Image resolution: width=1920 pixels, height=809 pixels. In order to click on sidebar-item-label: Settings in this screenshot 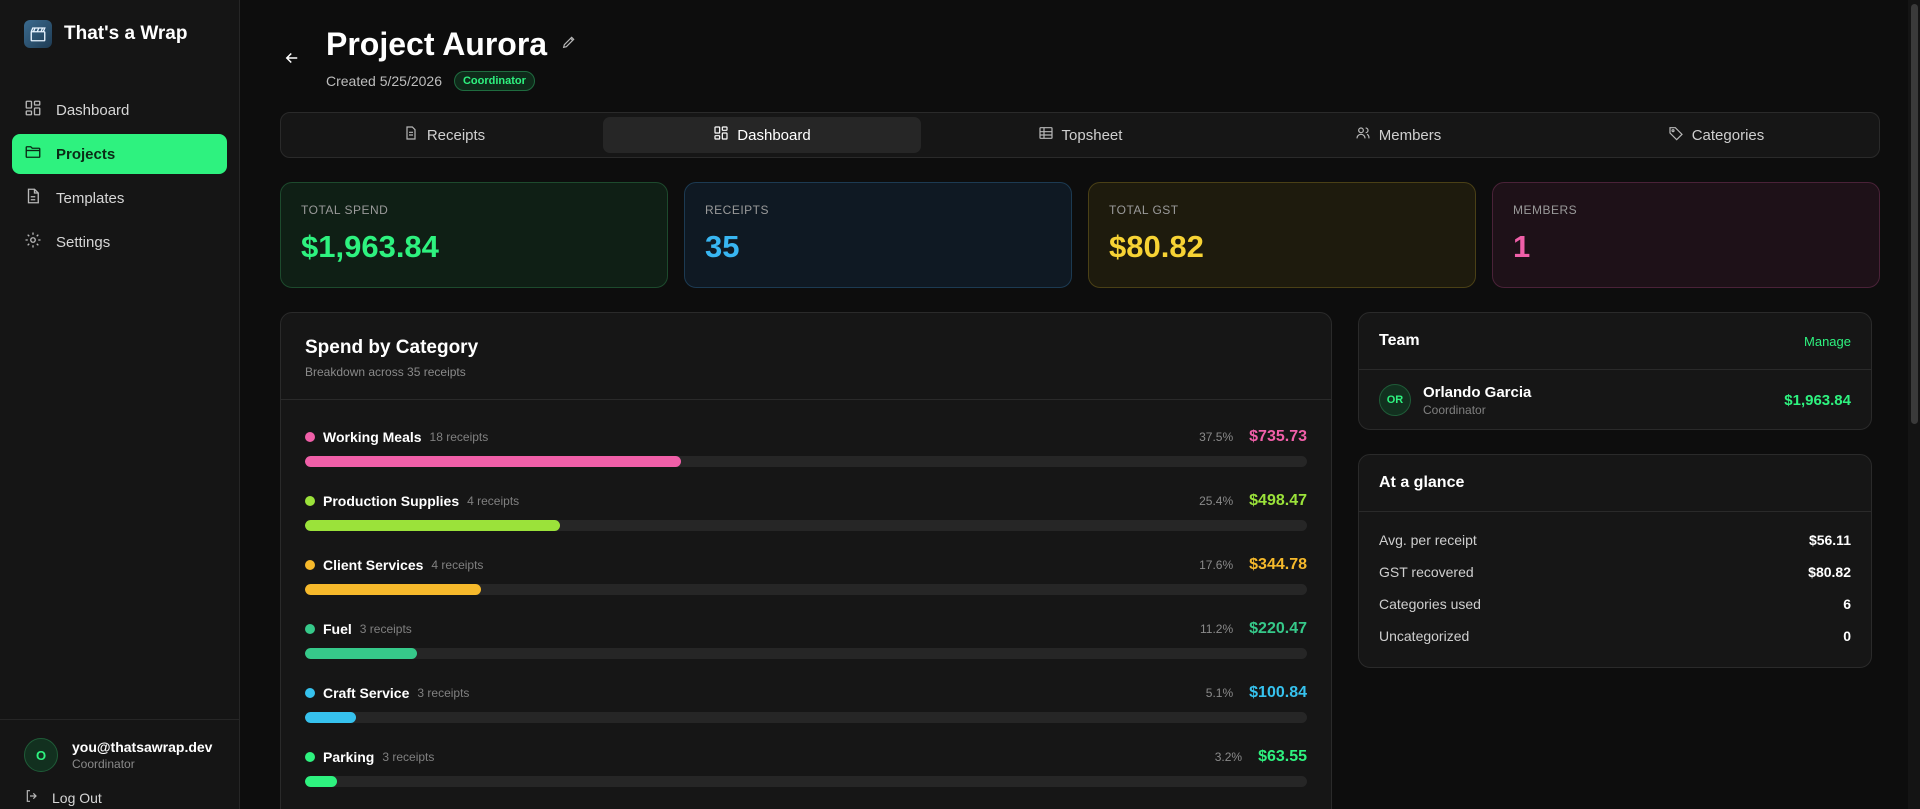, I will do `click(83, 242)`.